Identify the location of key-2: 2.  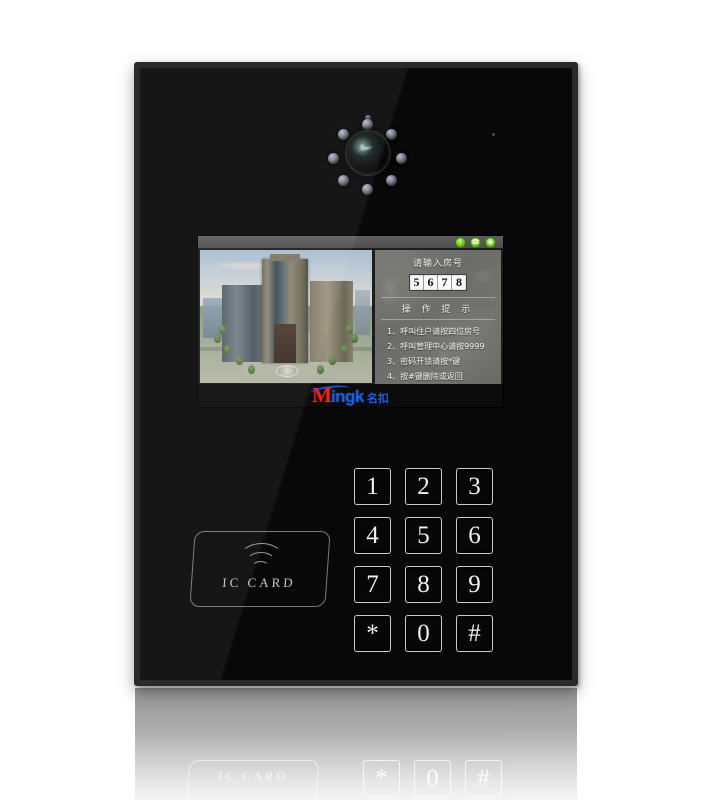
(423, 486).